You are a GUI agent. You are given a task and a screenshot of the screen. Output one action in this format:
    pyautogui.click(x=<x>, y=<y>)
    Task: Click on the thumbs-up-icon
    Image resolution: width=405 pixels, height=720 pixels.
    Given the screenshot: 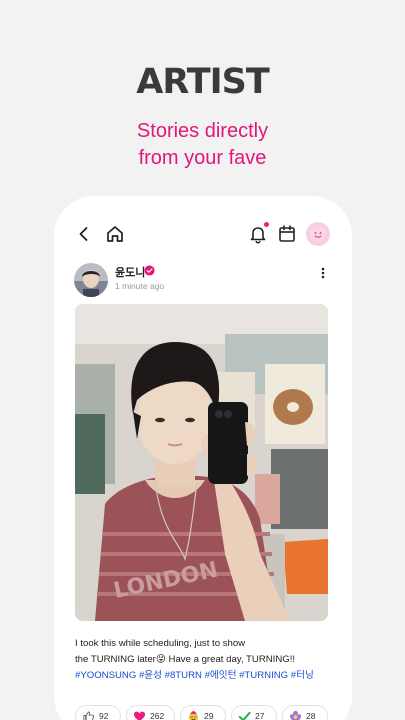 What is the action you would take?
    pyautogui.click(x=89, y=715)
    